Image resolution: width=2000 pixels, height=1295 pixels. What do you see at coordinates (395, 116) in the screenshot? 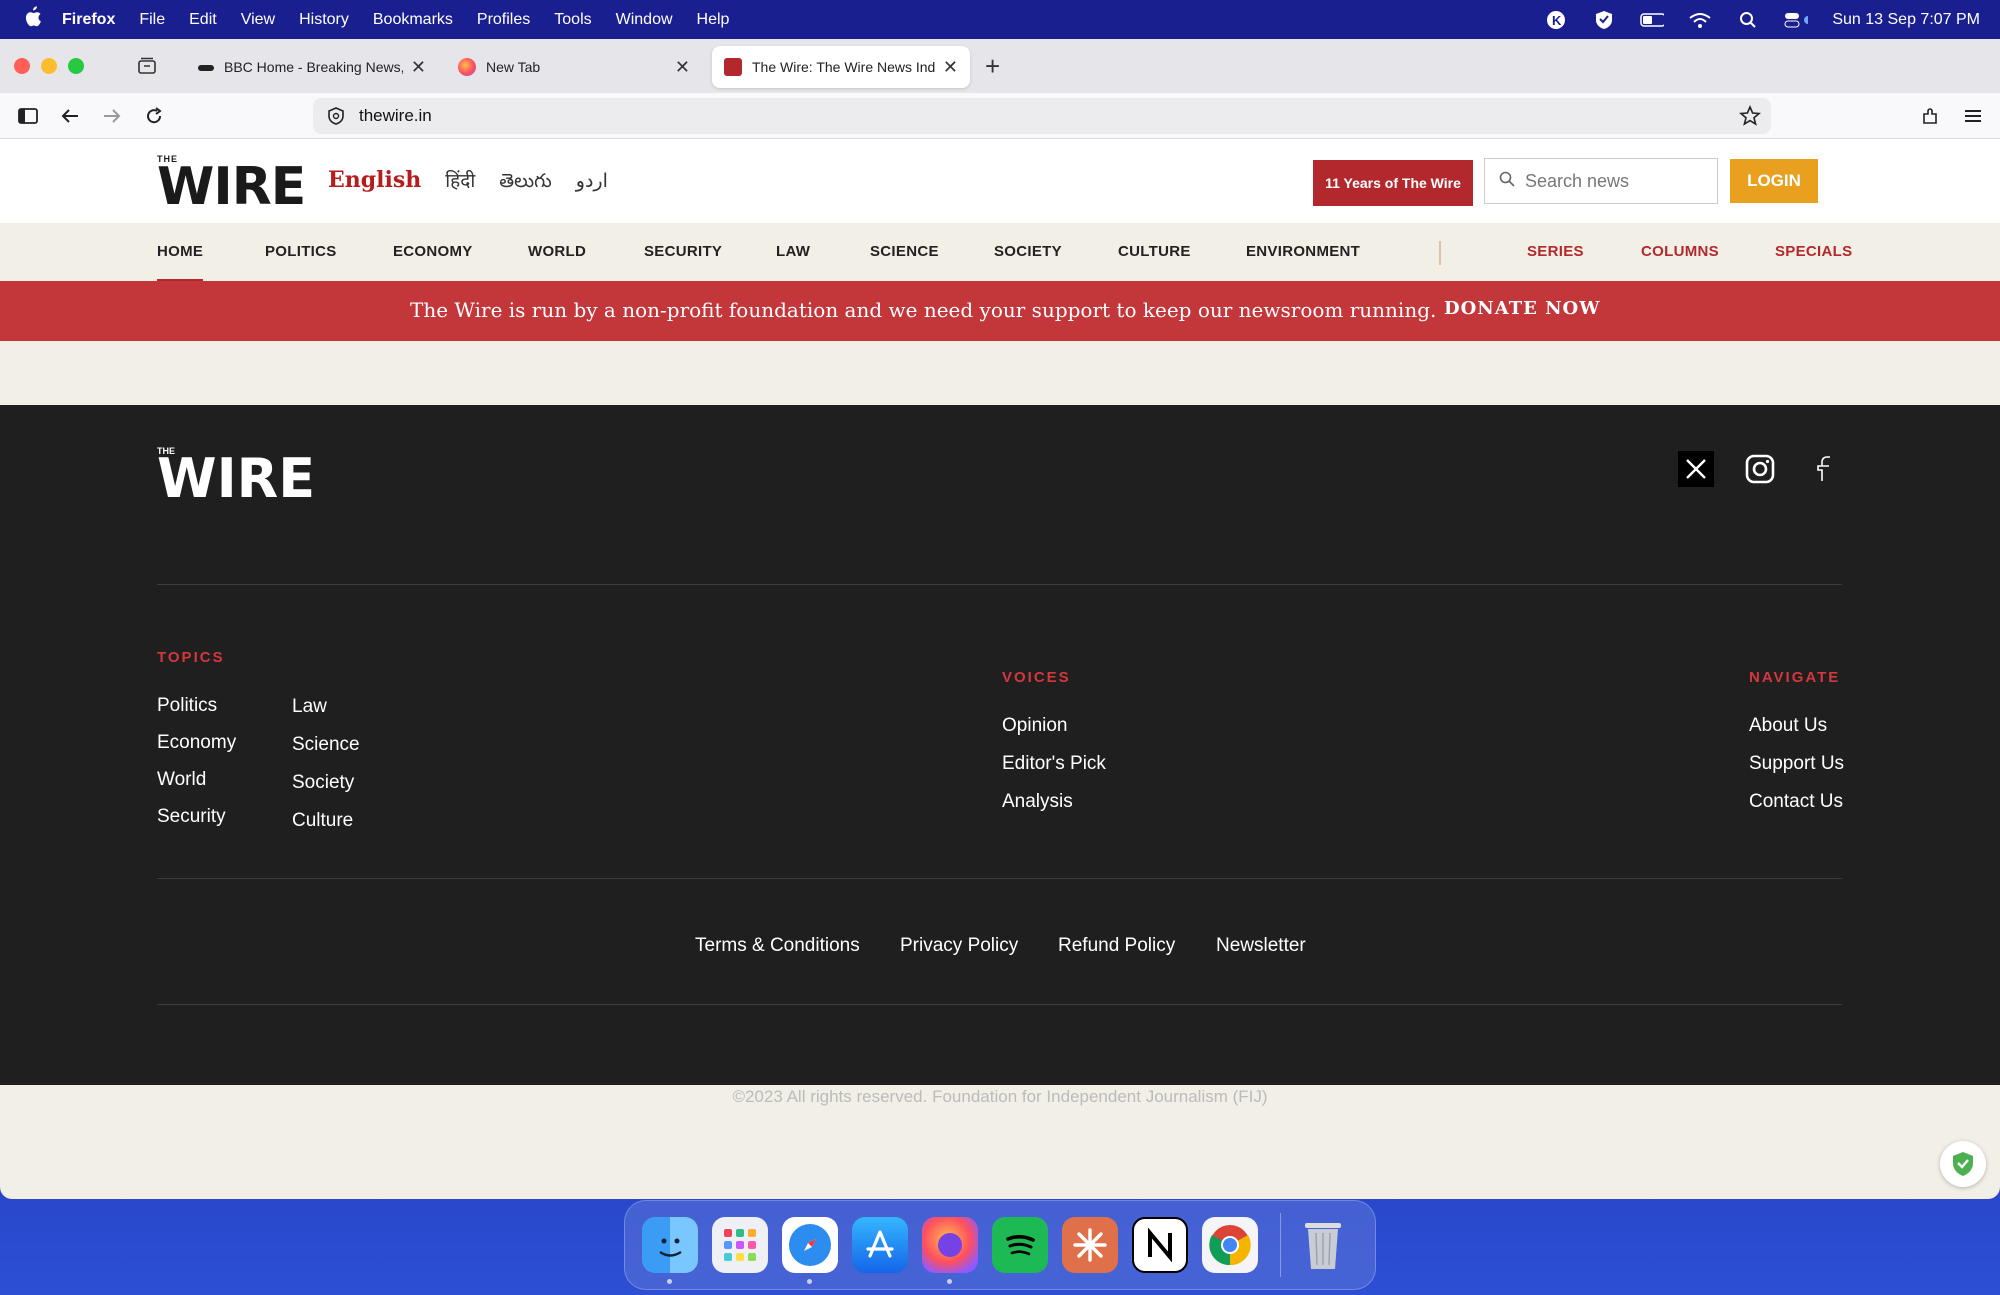
I see `url-text: thewire.in` at bounding box center [395, 116].